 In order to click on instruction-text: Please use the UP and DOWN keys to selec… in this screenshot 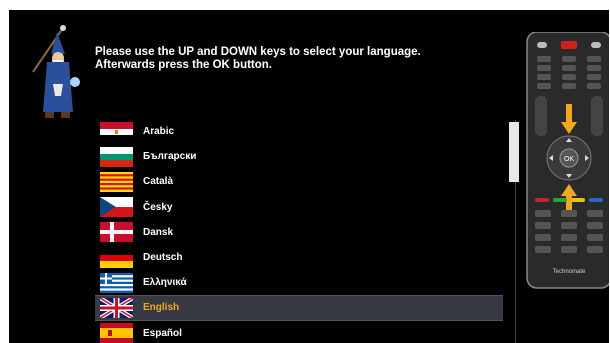, I will do `click(258, 59)`.